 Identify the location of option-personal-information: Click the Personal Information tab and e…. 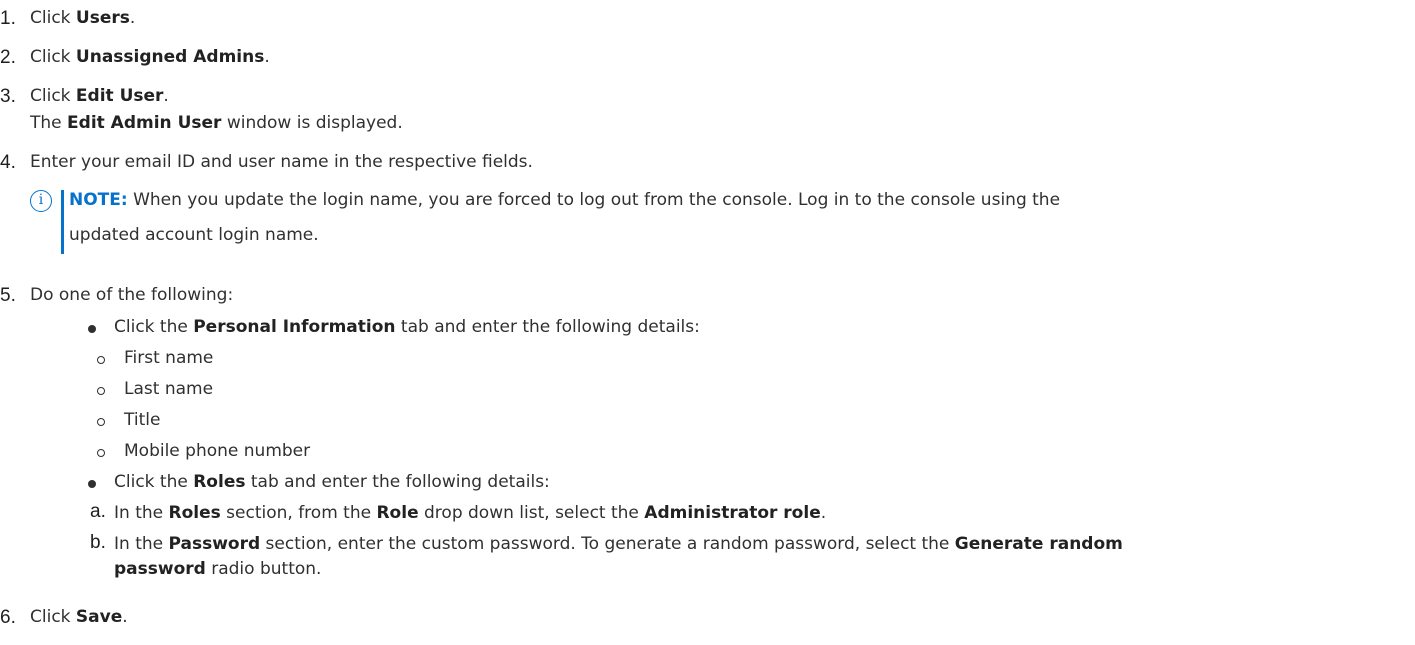
(407, 327).